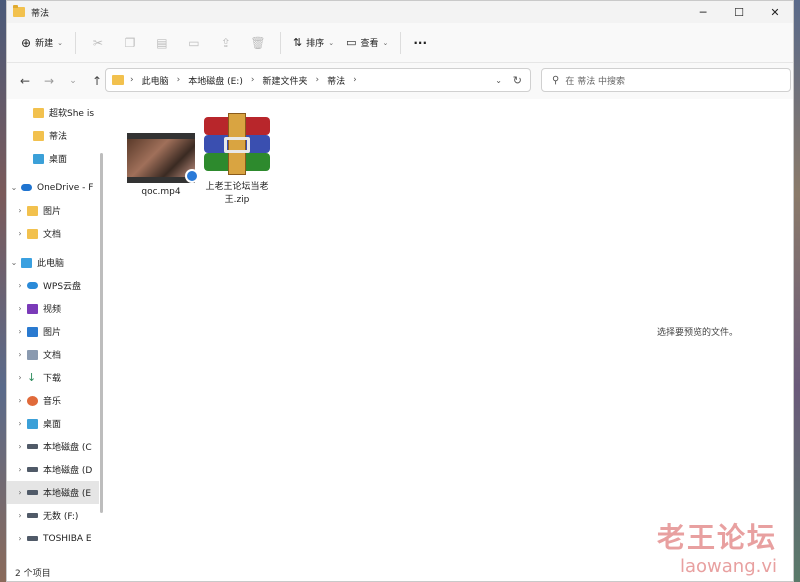 The height and width of the screenshot is (582, 800). I want to click on back-button: ←, so click(25, 81).